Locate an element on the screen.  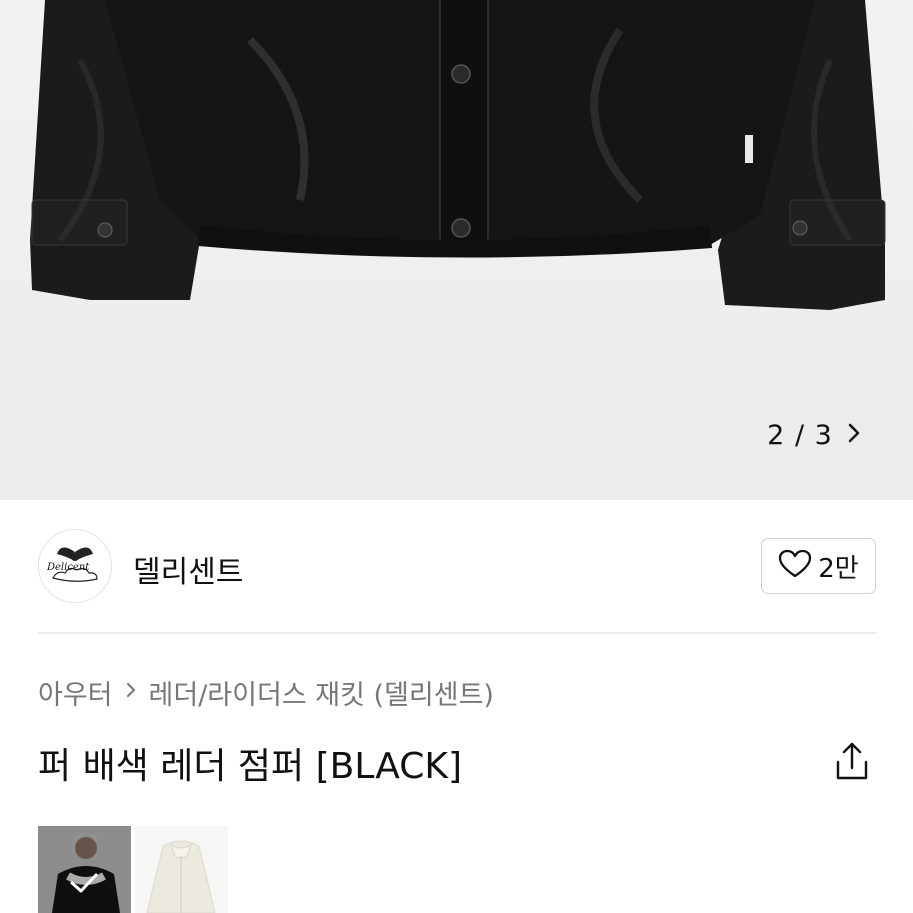
like-count: 2만 is located at coordinates (838, 568).